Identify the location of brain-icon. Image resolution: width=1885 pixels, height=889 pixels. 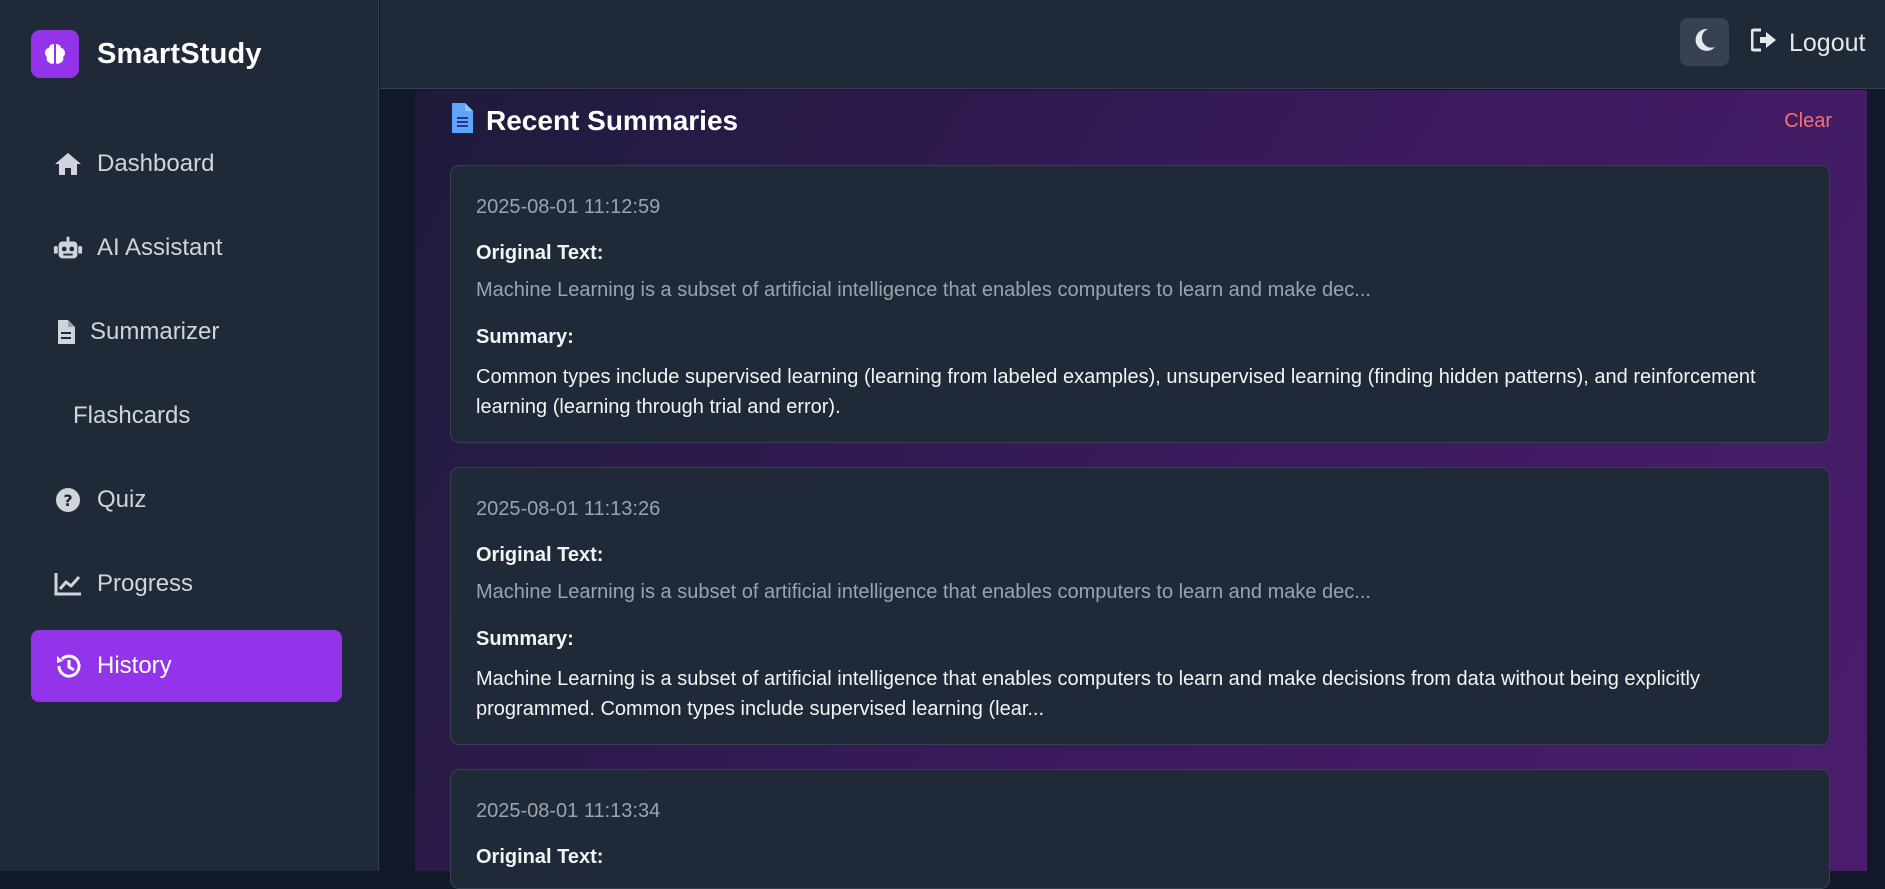
(55, 54).